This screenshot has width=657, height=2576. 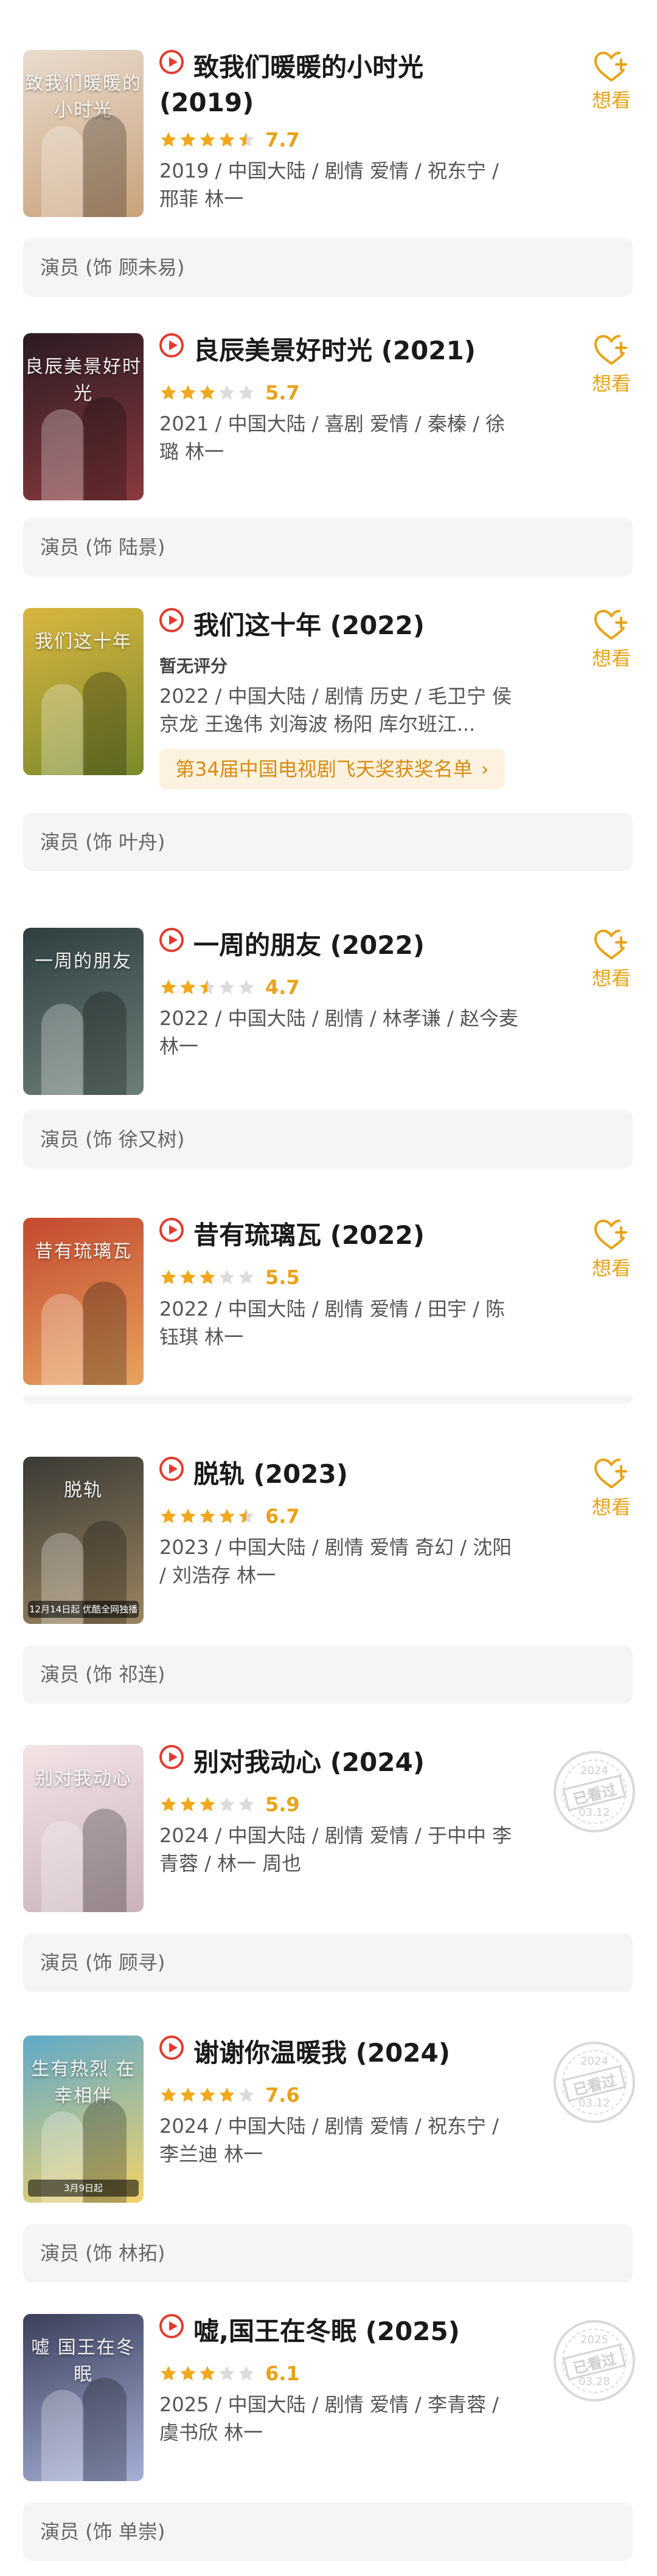 I want to click on poster-image: 别对我动心, so click(x=83, y=1828).